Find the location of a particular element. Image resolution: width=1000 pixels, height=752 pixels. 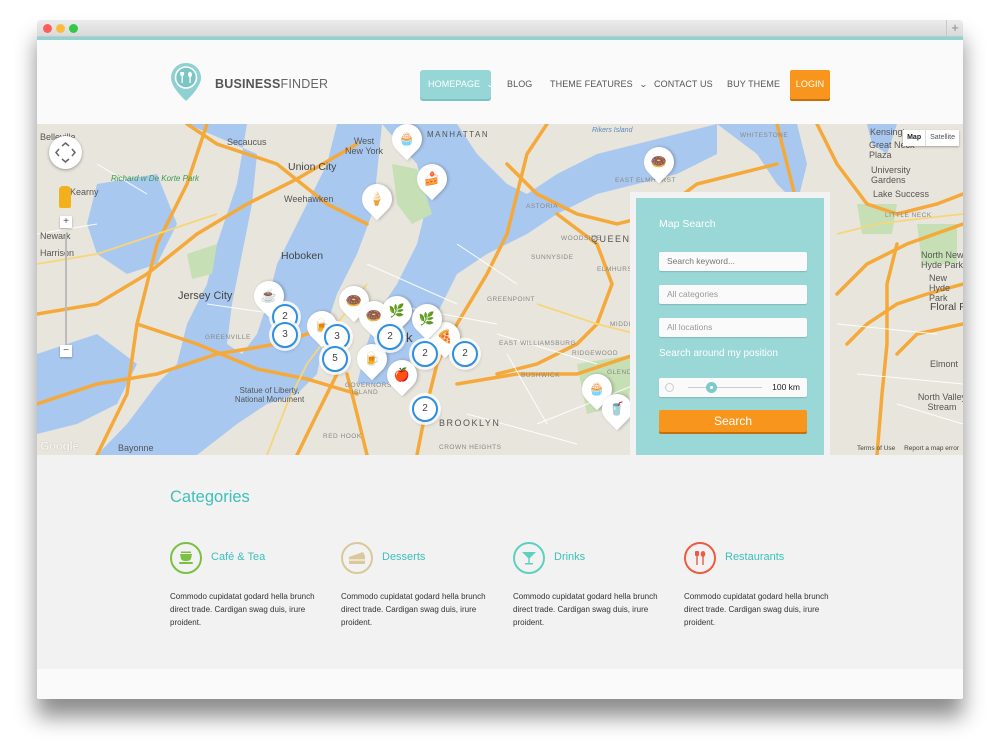

footer-strip is located at coordinates (500, 684).